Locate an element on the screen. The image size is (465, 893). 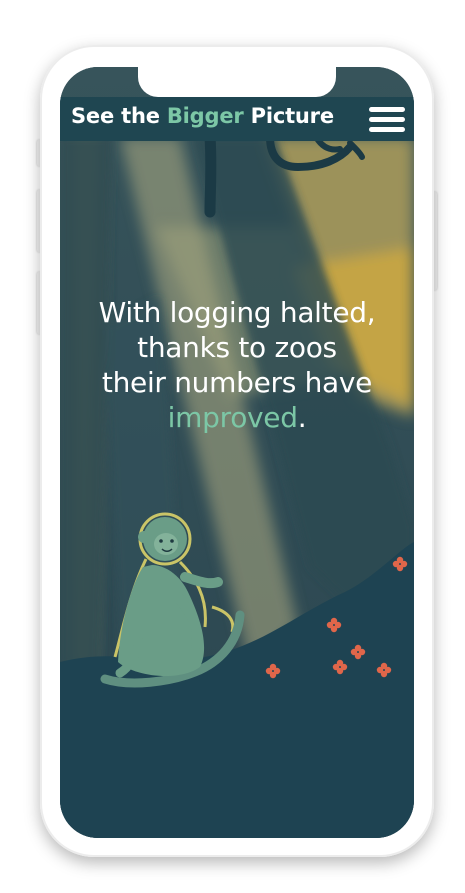
hero-highlight-word: improved is located at coordinates (232, 417).